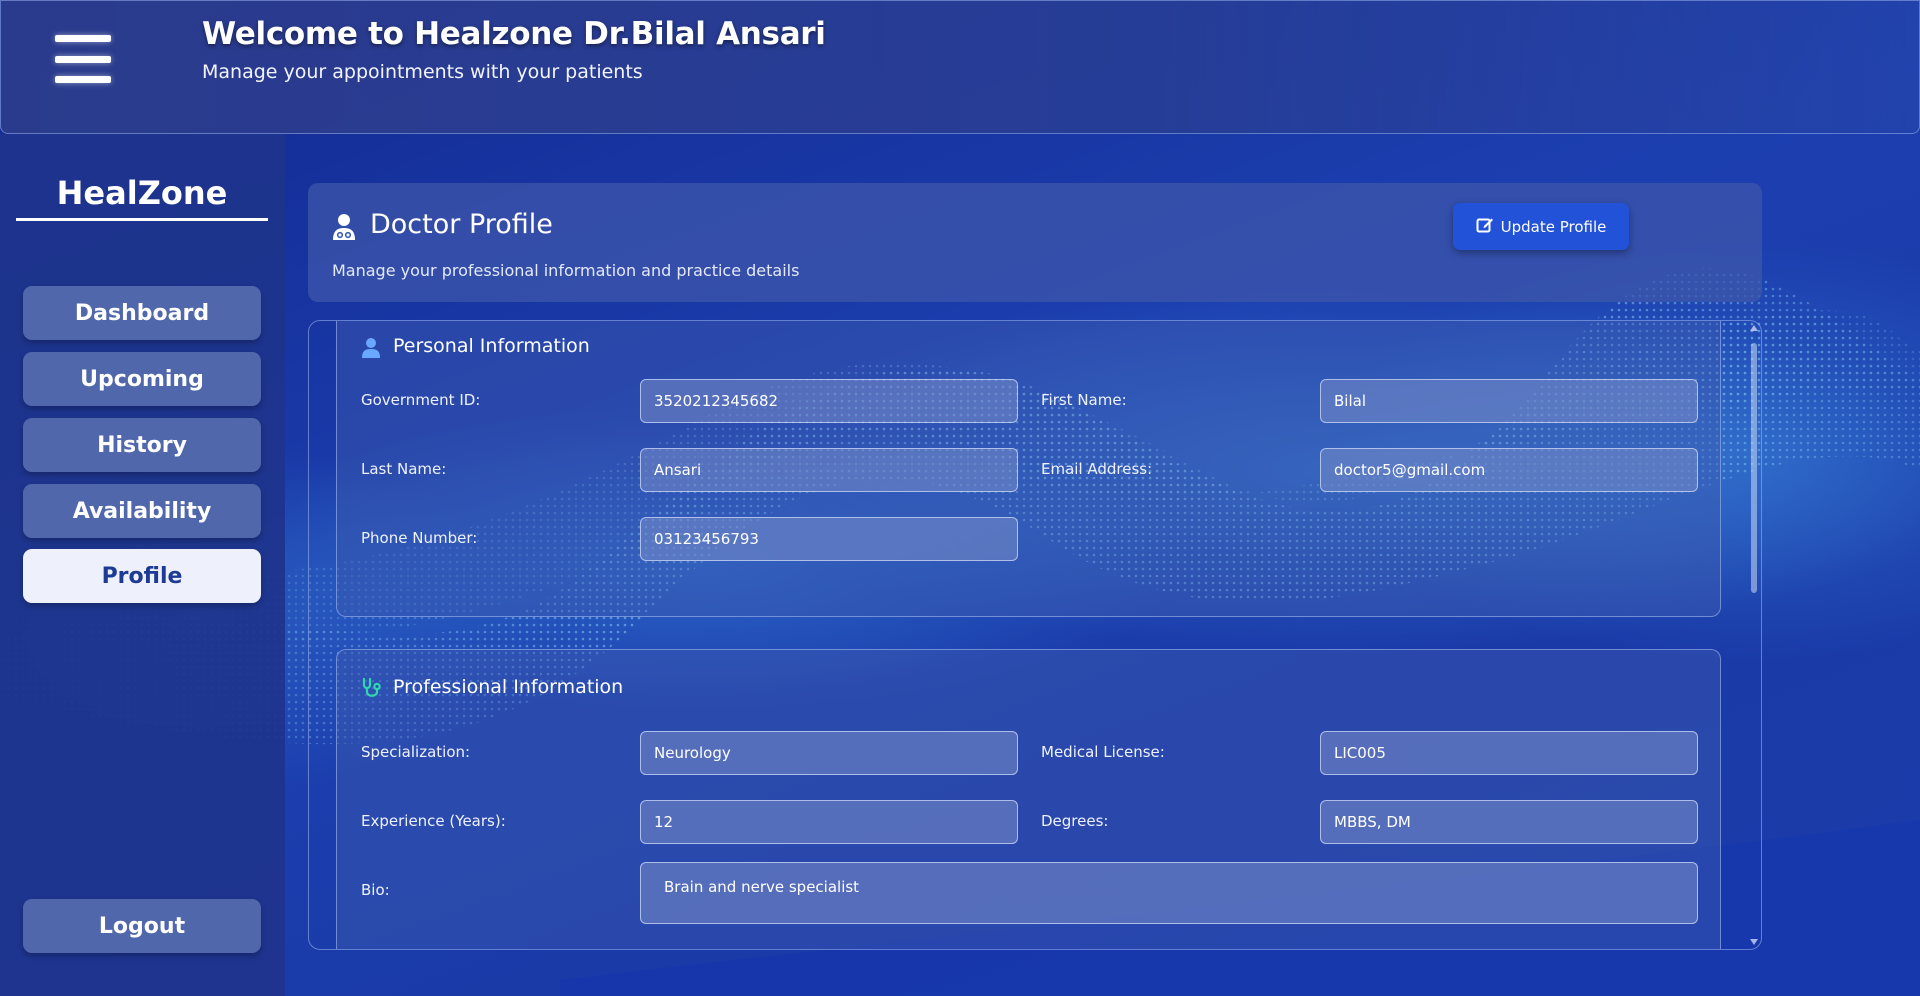  Describe the element at coordinates (1509, 401) in the screenshot. I see `first-name-field: Bilal` at that location.